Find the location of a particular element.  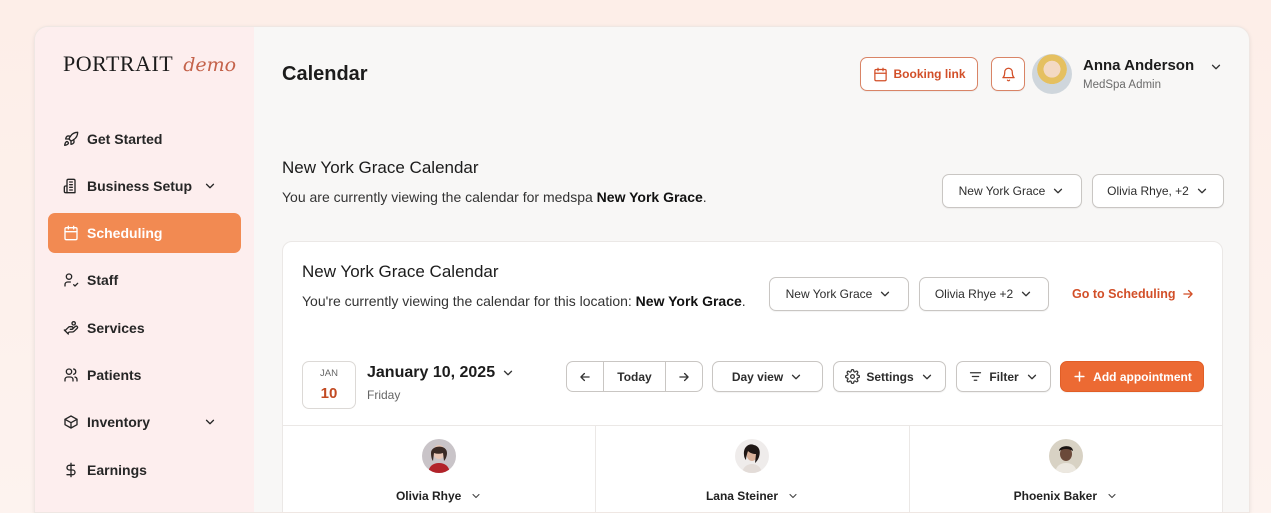

sidebar-item-label: Patients is located at coordinates (114, 375).